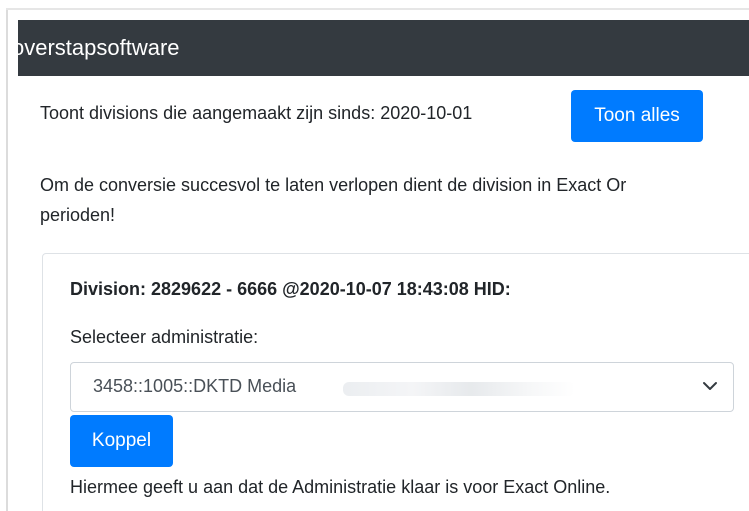 Image resolution: width=749 pixels, height=511 pixels. I want to click on administration-select: 3458::1005::DKTD Media, so click(402, 387).